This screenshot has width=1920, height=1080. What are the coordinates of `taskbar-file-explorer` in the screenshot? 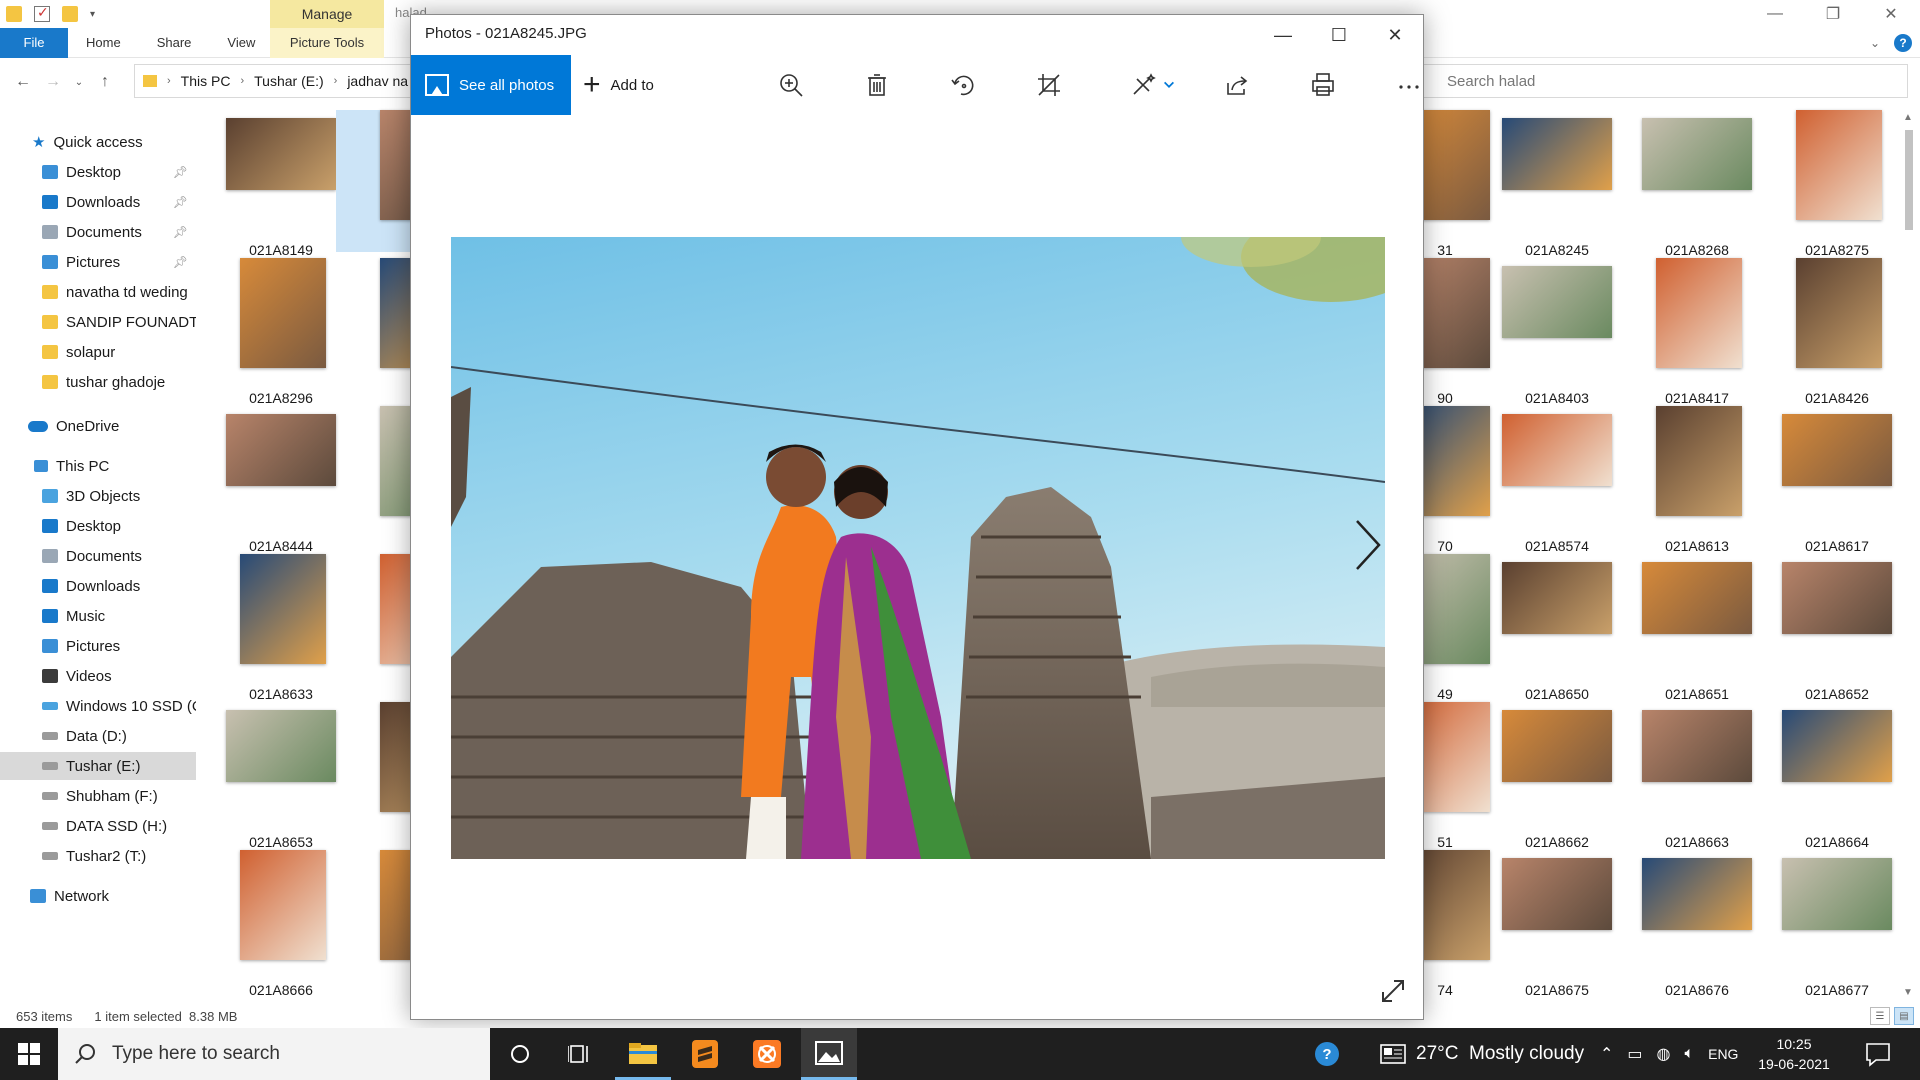 It's located at (643, 1054).